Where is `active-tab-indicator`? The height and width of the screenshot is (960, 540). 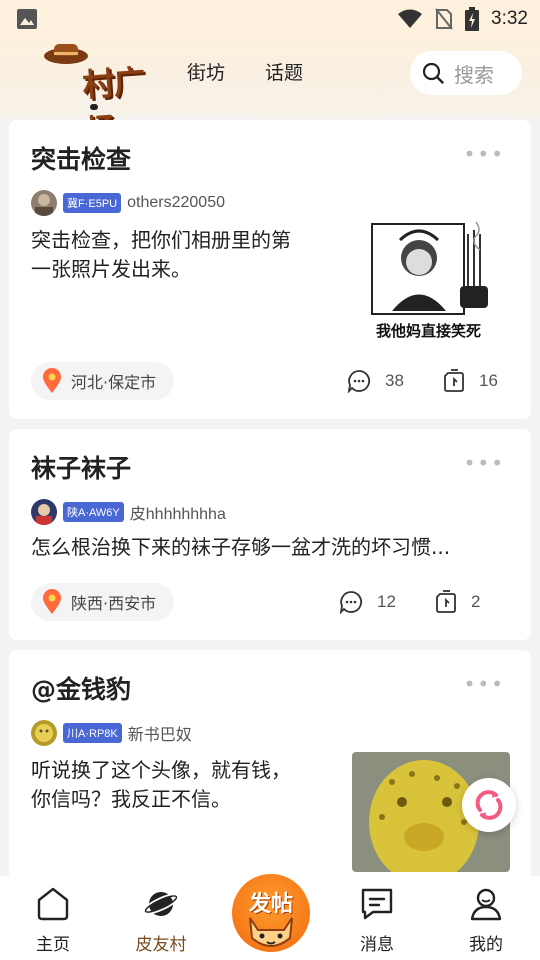
active-tab-indicator is located at coordinates (94, 107).